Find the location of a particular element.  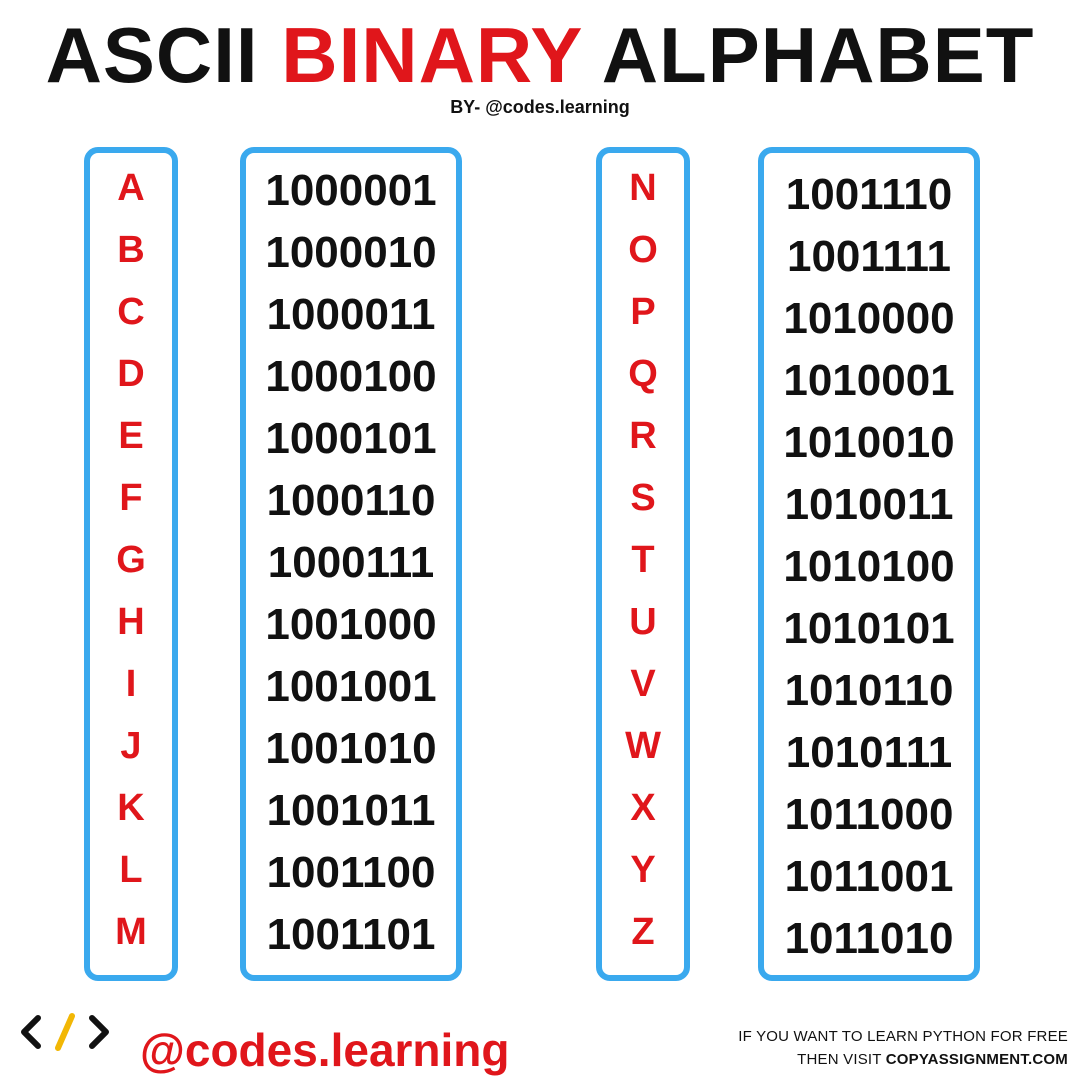

title-ascii: ASCII is located at coordinates (152, 55).